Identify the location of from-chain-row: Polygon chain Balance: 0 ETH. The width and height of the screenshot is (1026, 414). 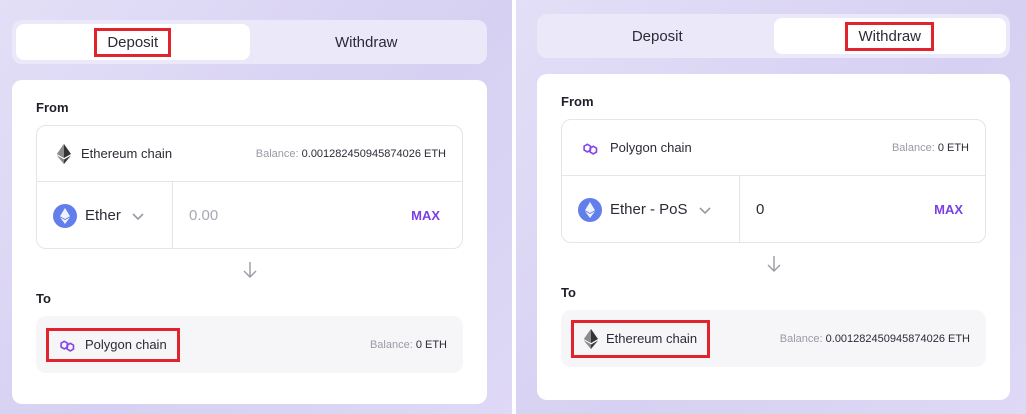
(773, 148).